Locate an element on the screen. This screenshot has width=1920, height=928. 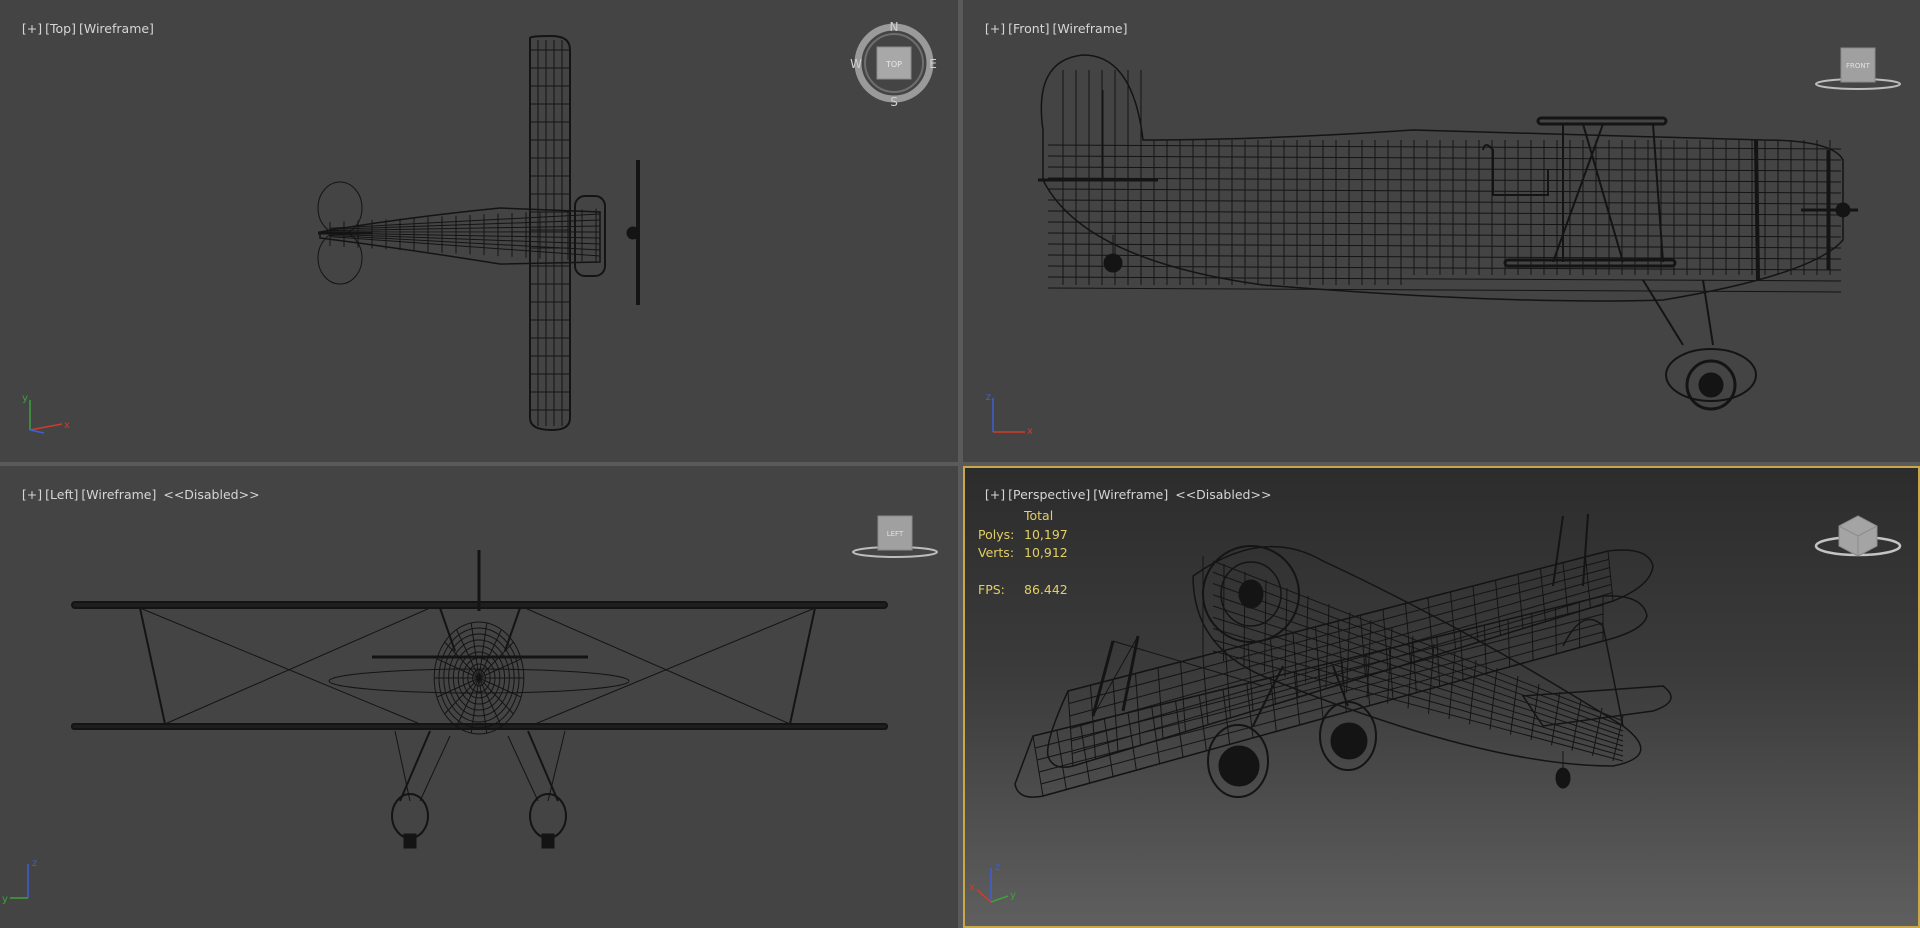
axis-tripod: z y x is located at coordinates (992, 882).